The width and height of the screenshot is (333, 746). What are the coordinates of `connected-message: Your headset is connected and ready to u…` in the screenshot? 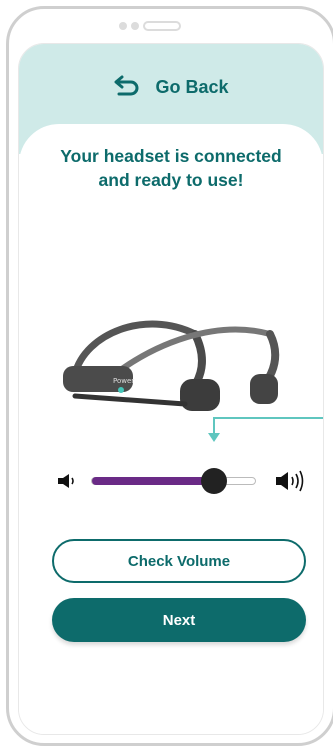 It's located at (171, 168).